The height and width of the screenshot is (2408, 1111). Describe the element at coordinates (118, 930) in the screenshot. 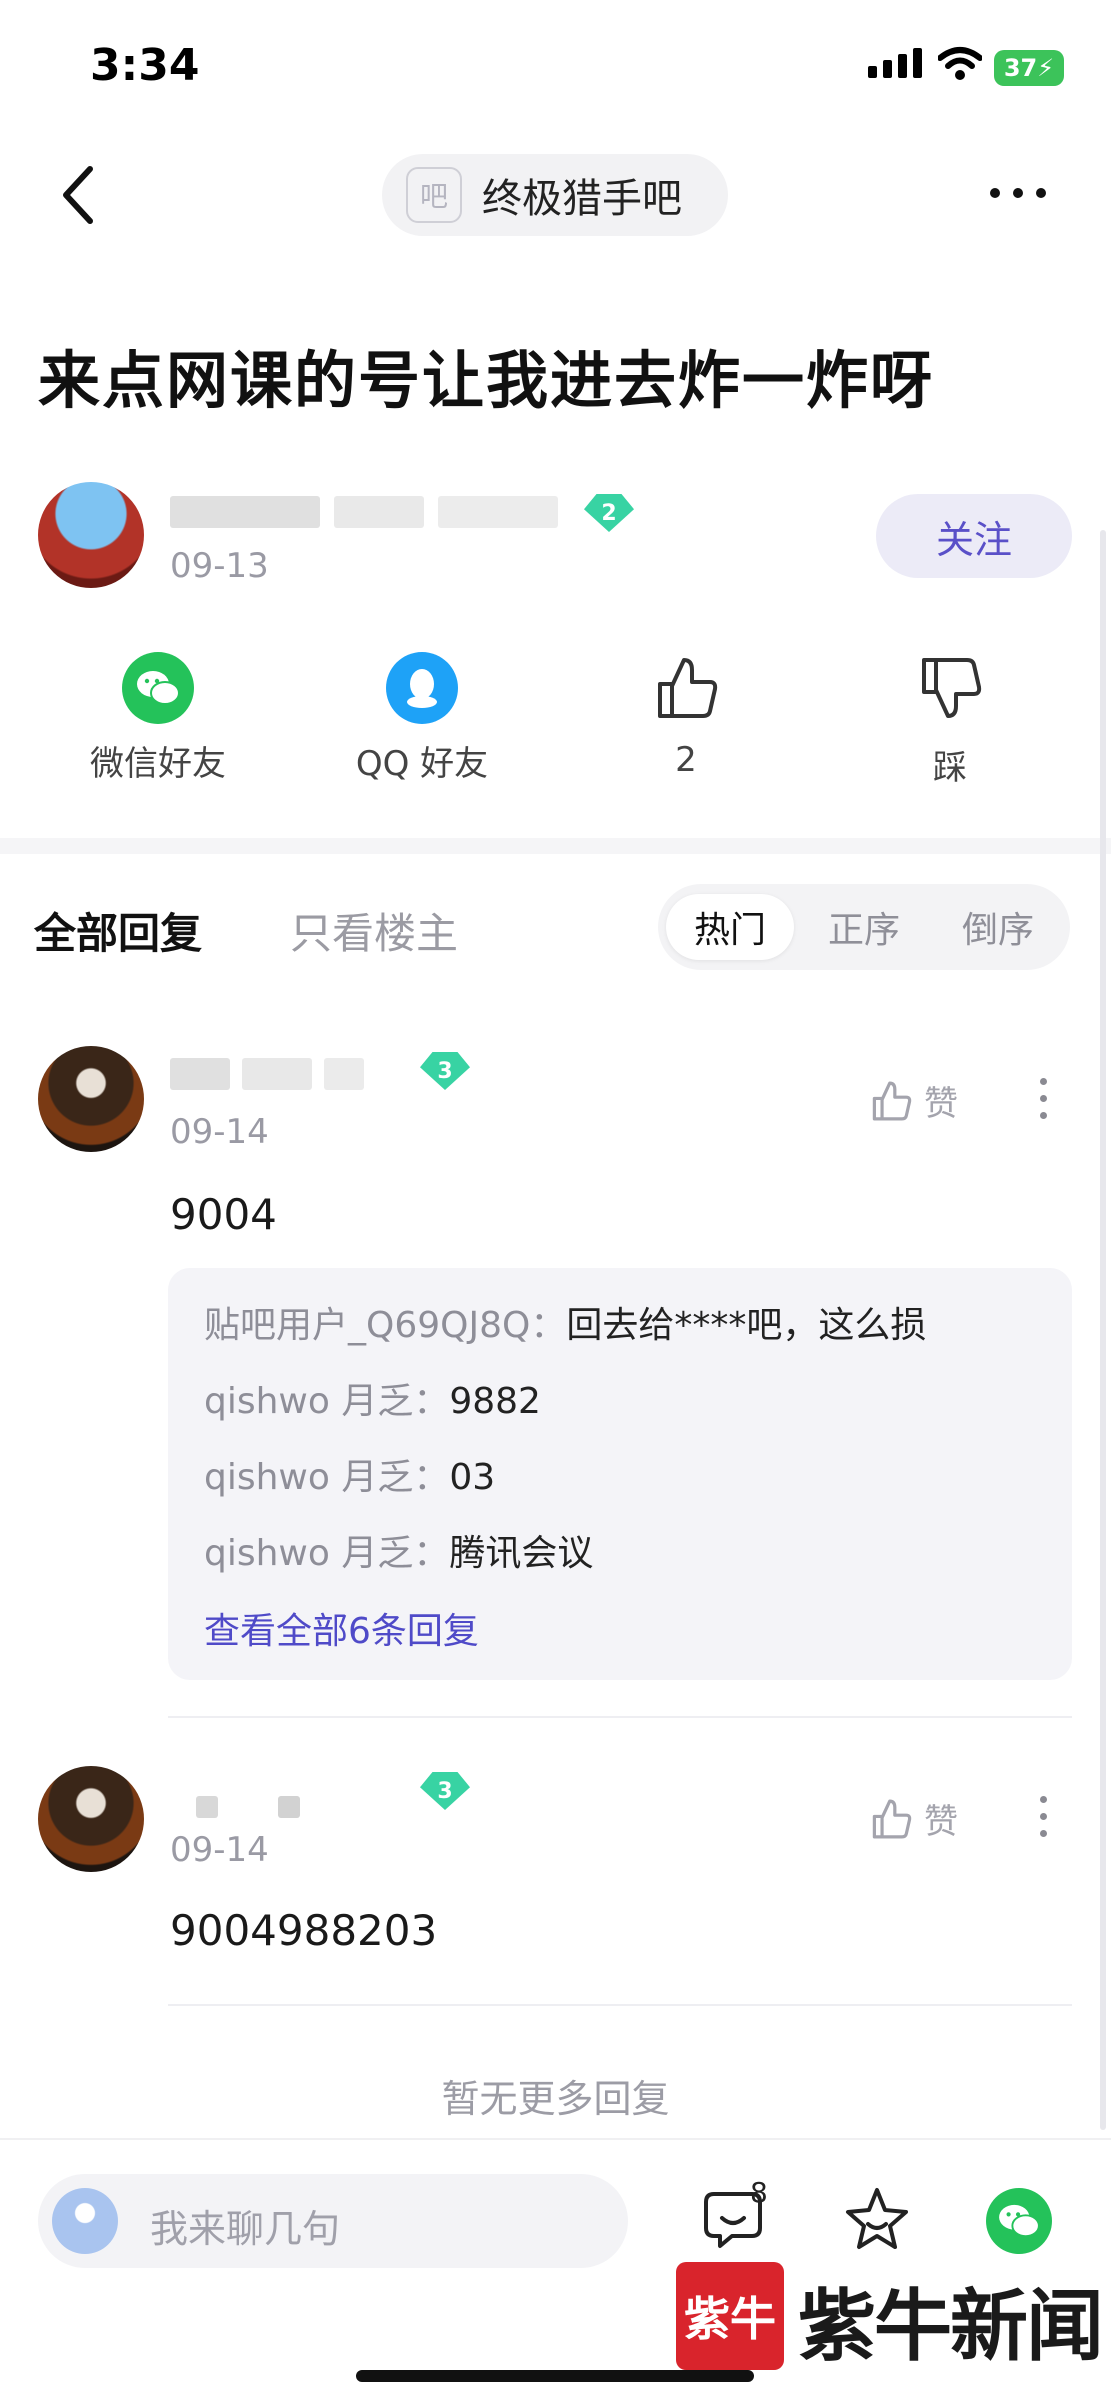

I see `tab-all-replies: 全部回复` at that location.